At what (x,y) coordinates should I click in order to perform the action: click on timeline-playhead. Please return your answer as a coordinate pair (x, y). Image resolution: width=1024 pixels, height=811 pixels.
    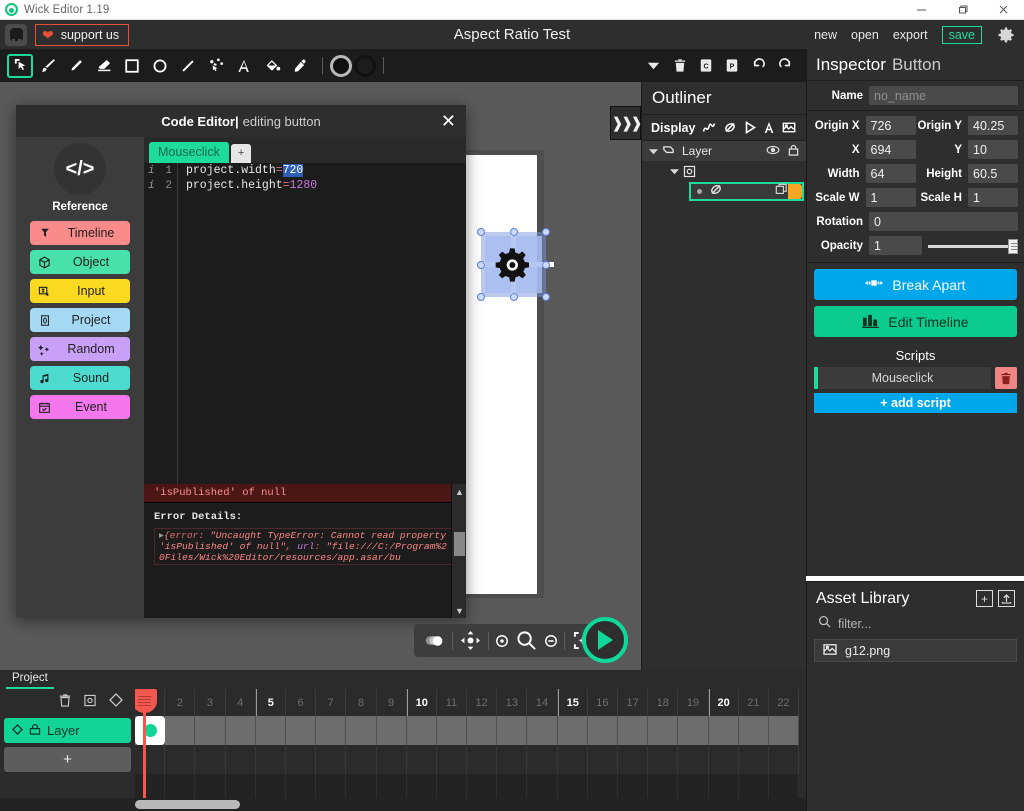
    Looking at the image, I should click on (146, 743).